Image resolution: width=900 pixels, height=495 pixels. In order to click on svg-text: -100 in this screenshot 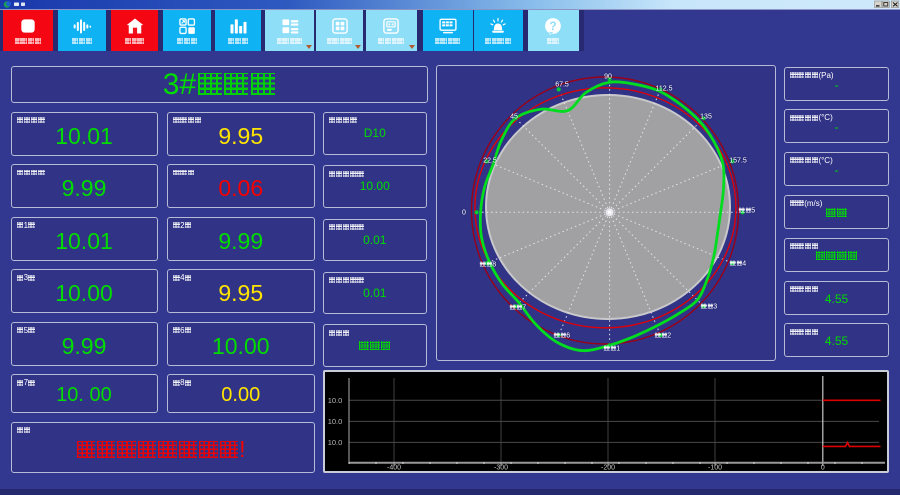, I will do `click(715, 468)`.